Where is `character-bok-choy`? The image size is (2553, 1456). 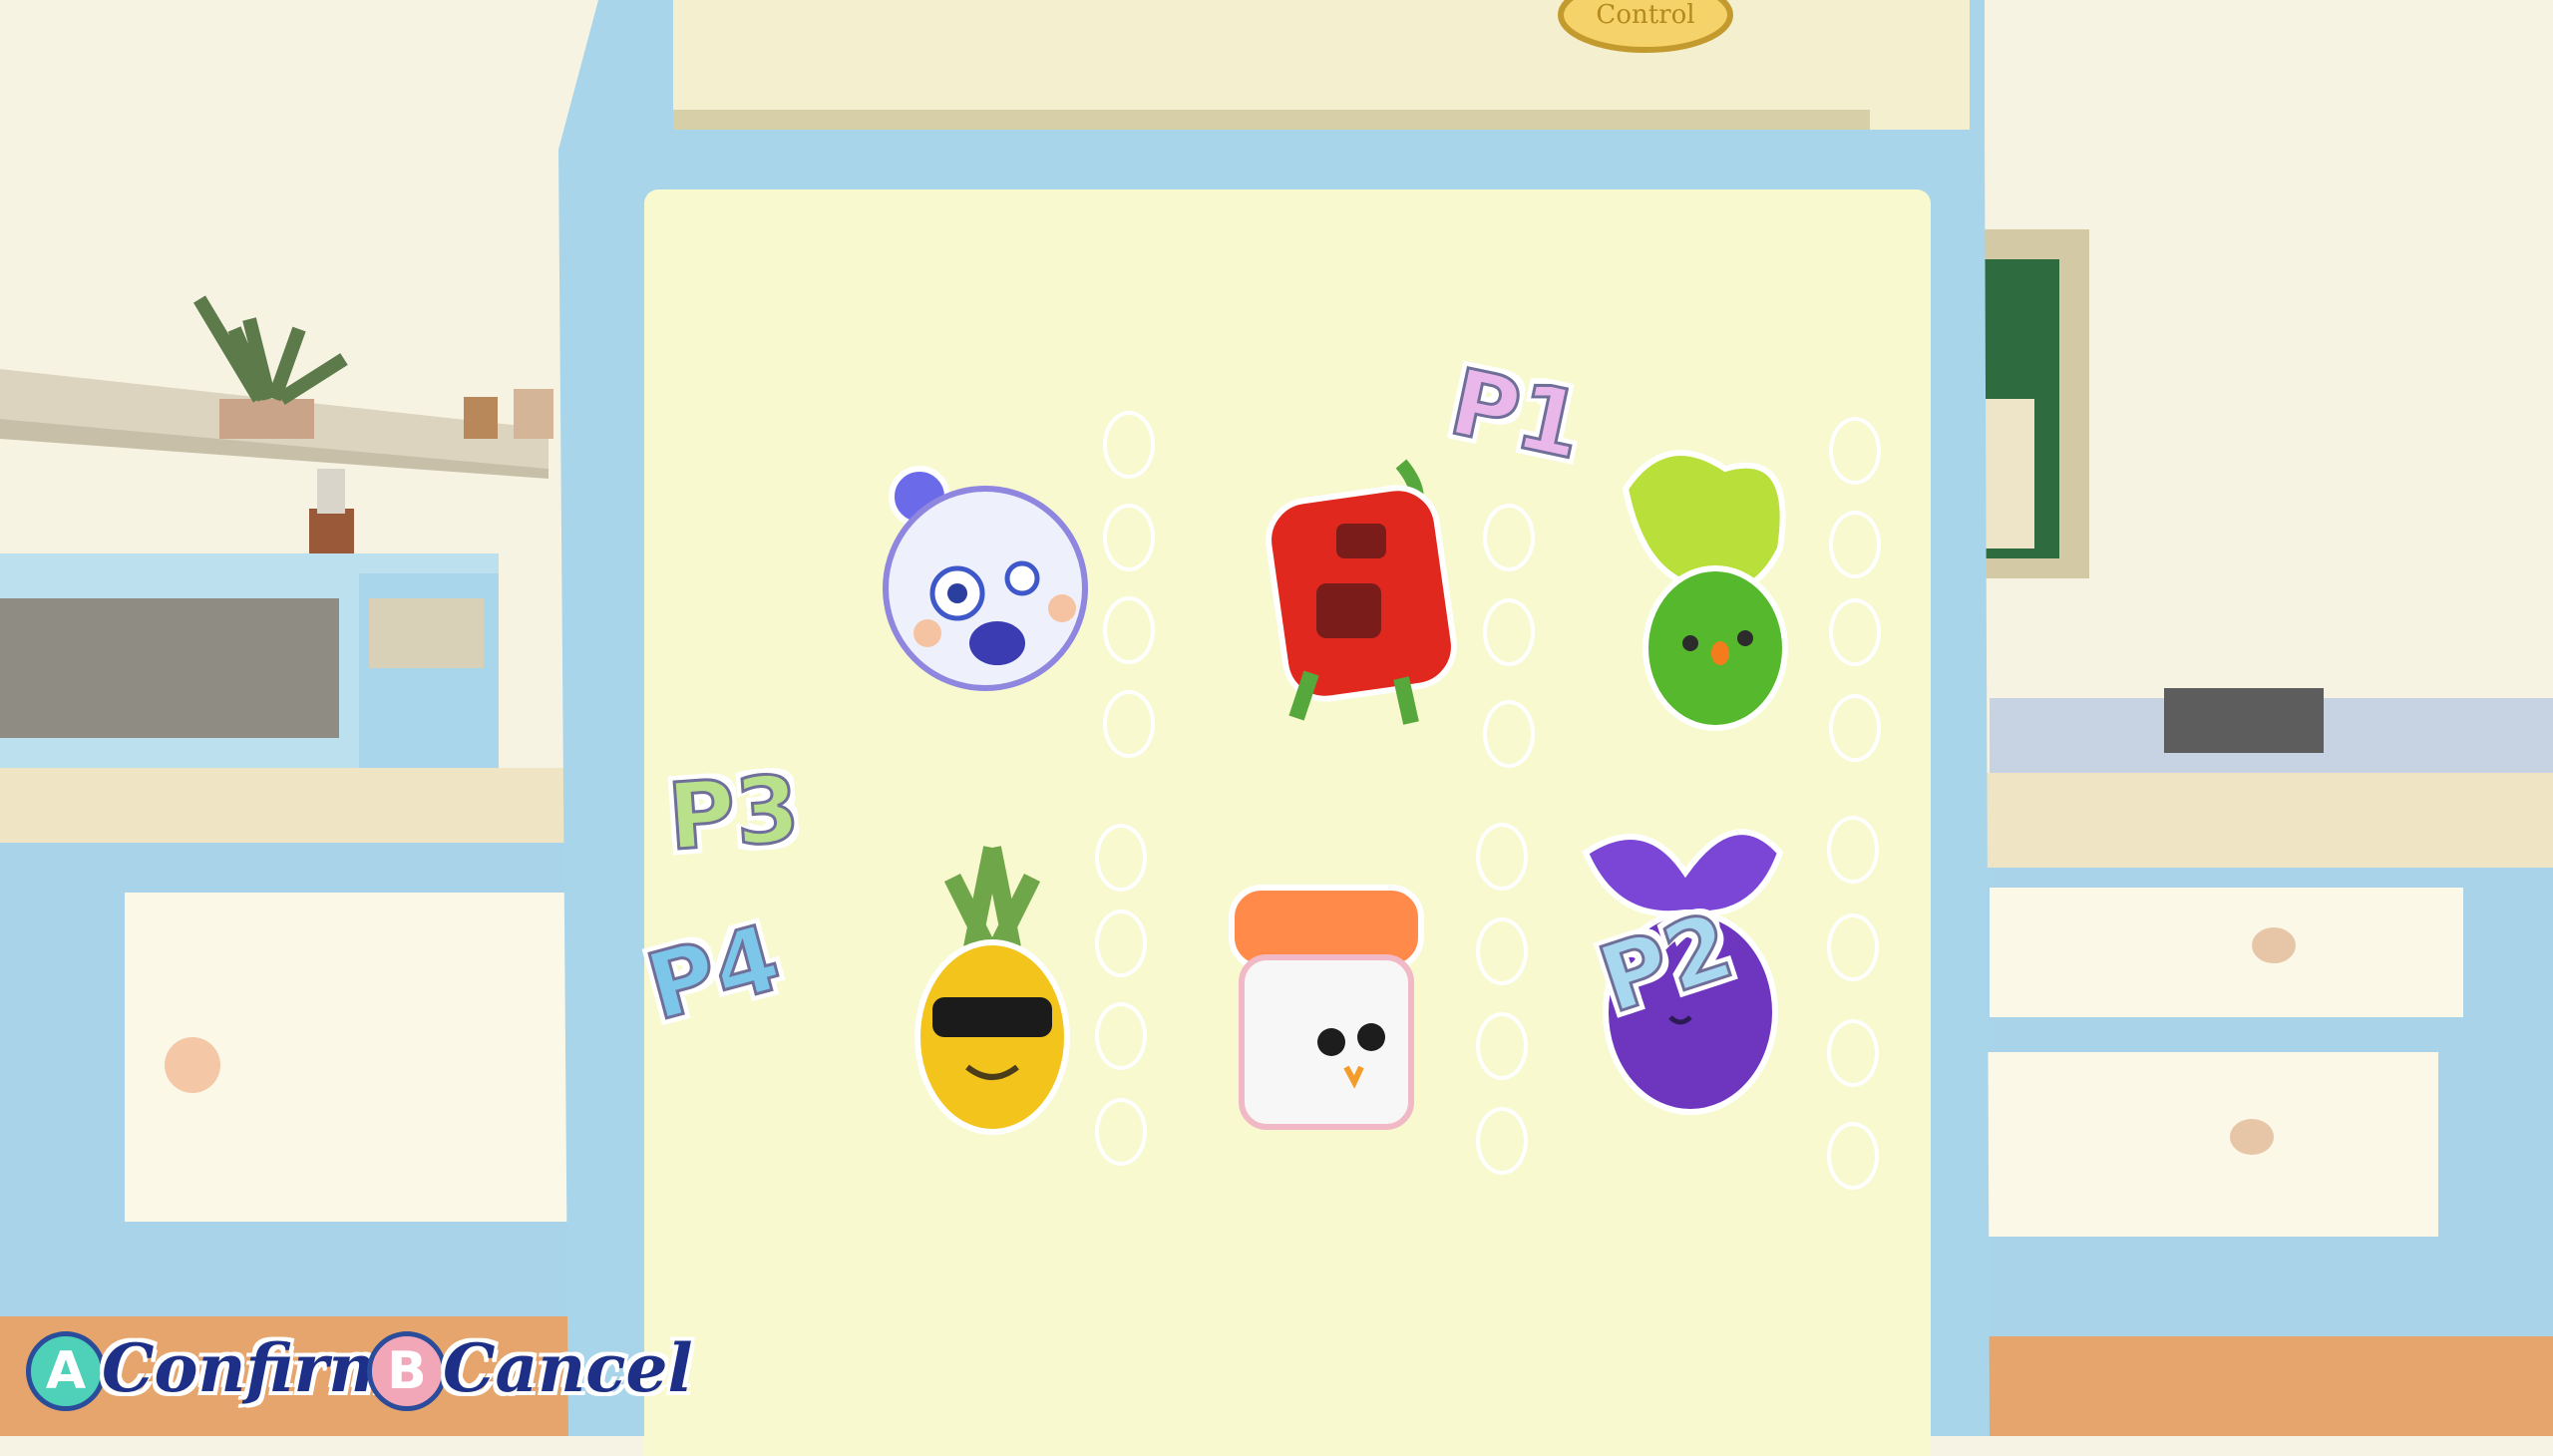
character-bok-choy is located at coordinates (1721, 585).